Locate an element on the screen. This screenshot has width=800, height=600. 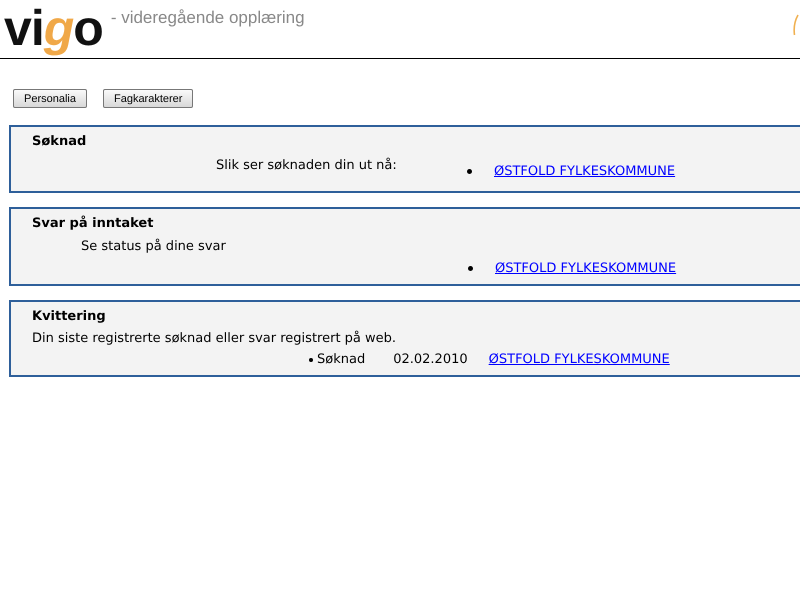
panel-title: Svar på inntaket is located at coordinates (93, 223).